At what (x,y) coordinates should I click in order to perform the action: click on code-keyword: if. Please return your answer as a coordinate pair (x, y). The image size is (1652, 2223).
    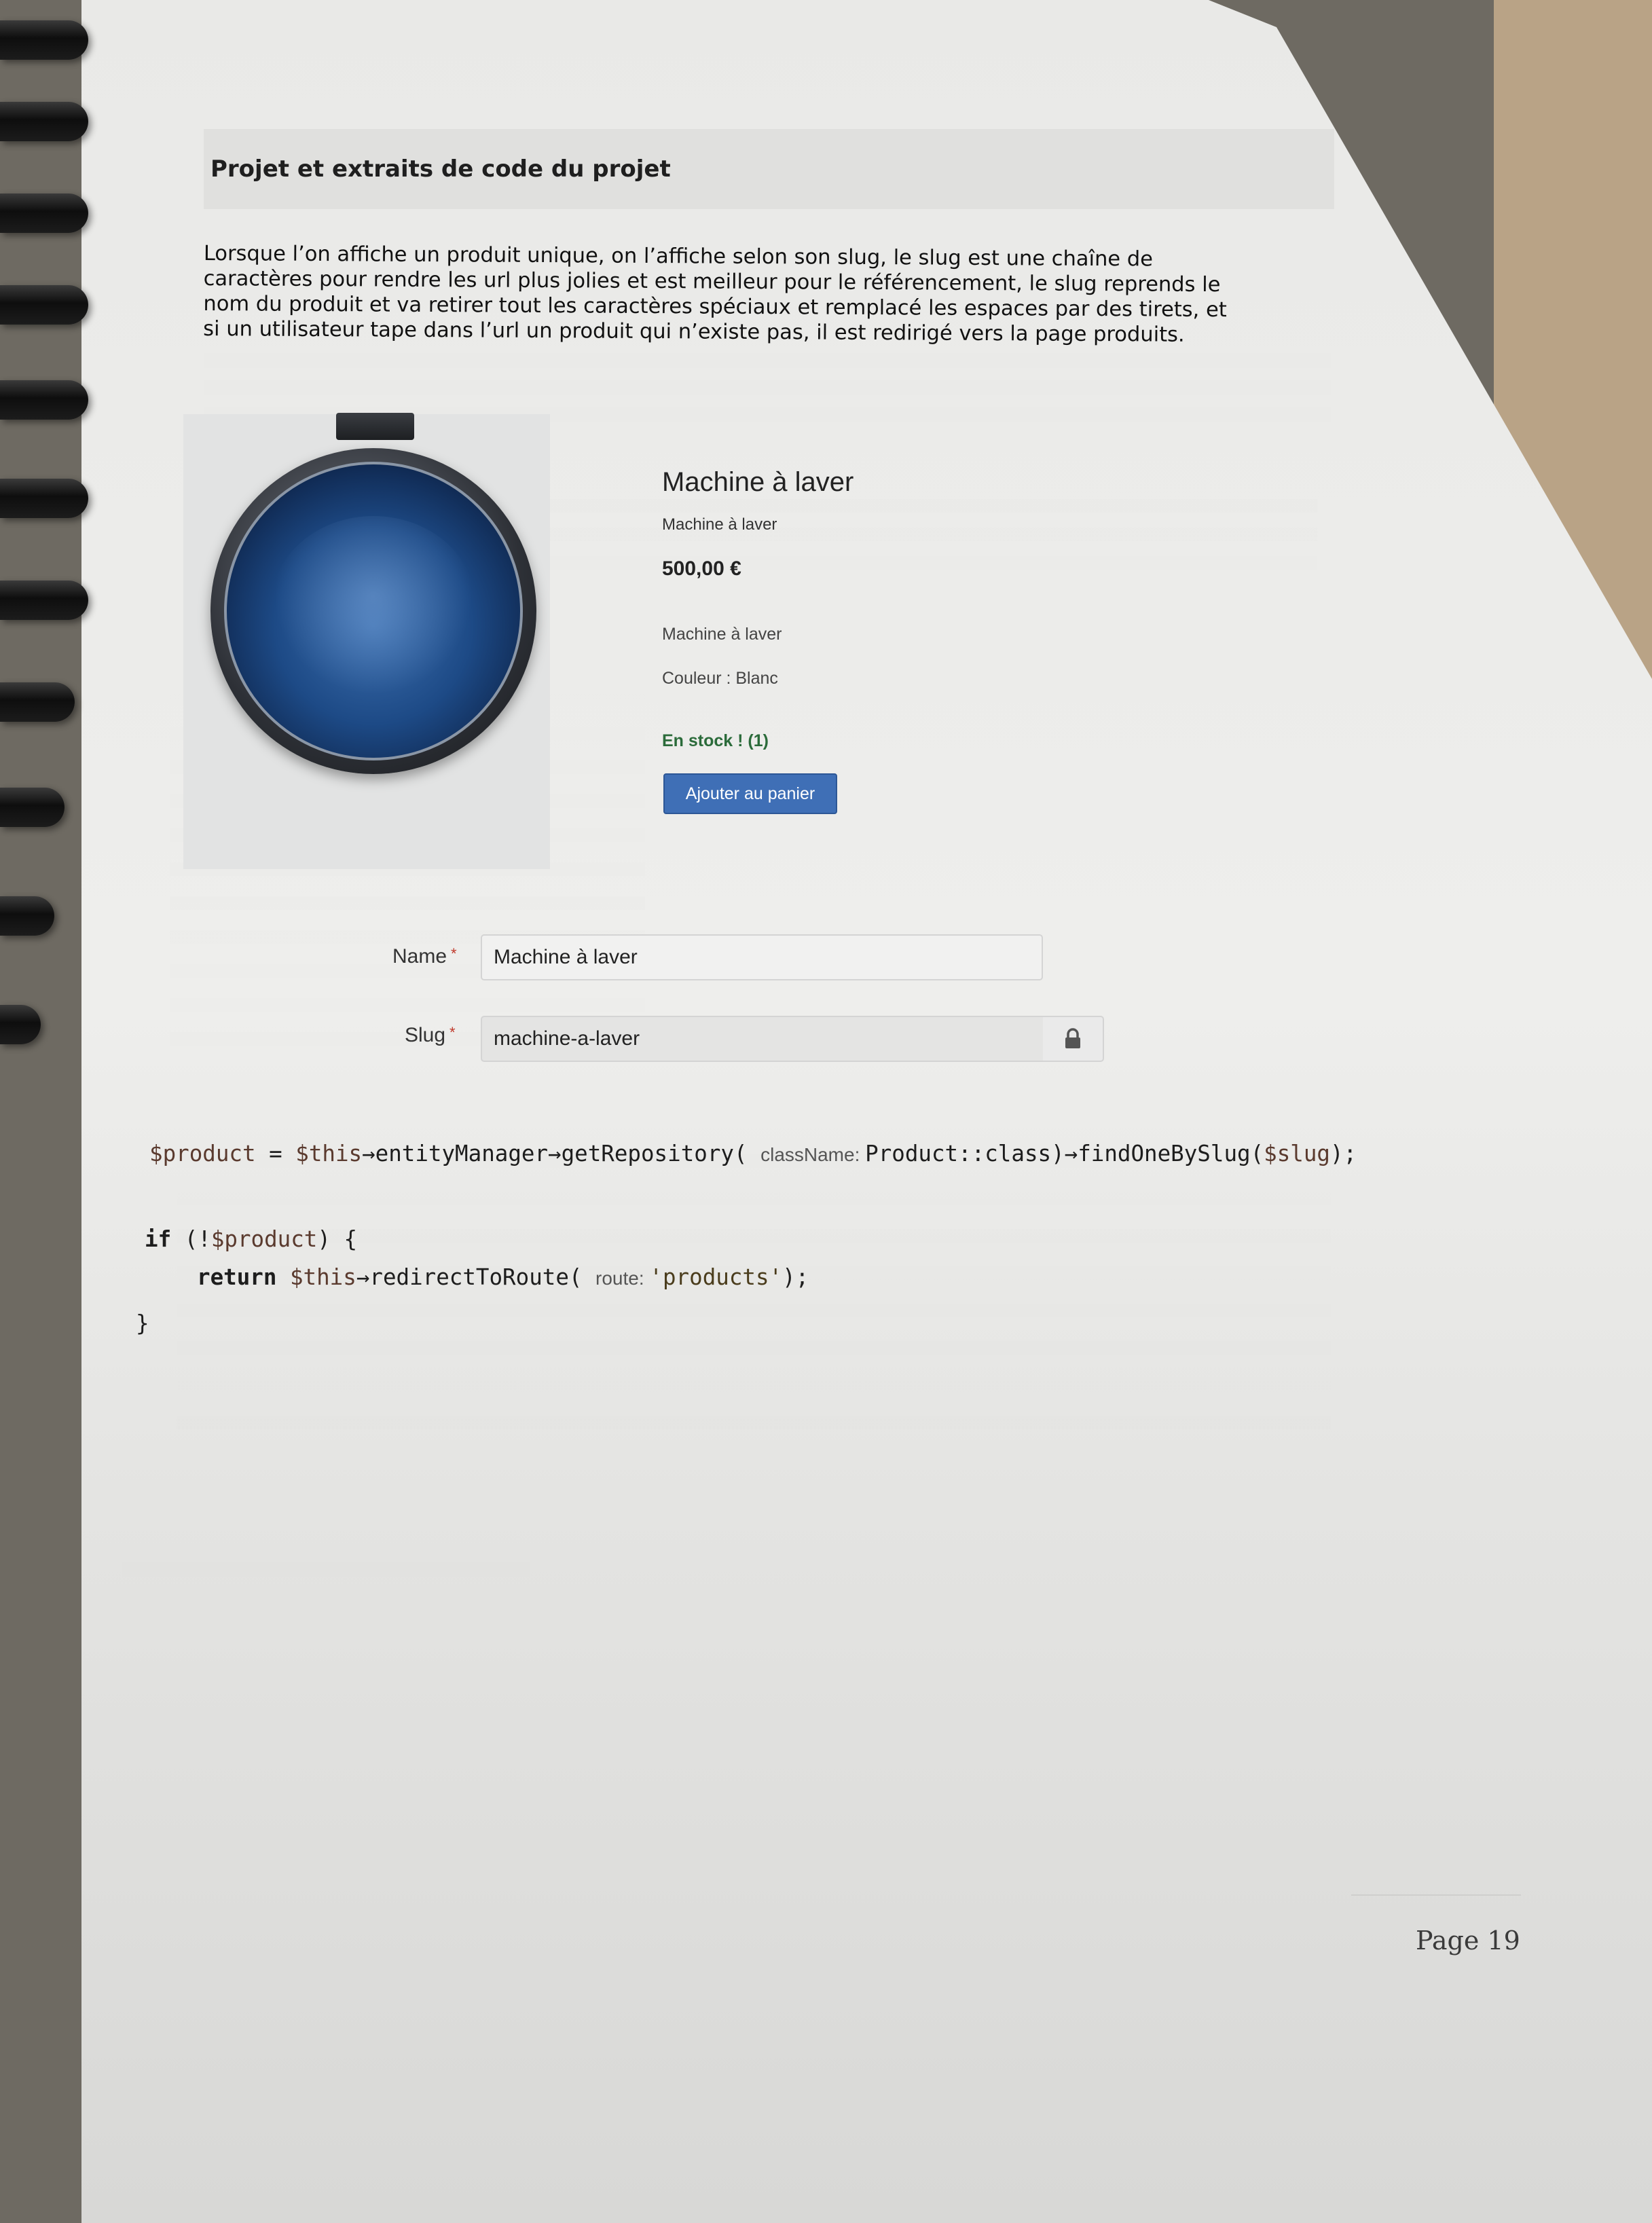
    Looking at the image, I should click on (159, 1239).